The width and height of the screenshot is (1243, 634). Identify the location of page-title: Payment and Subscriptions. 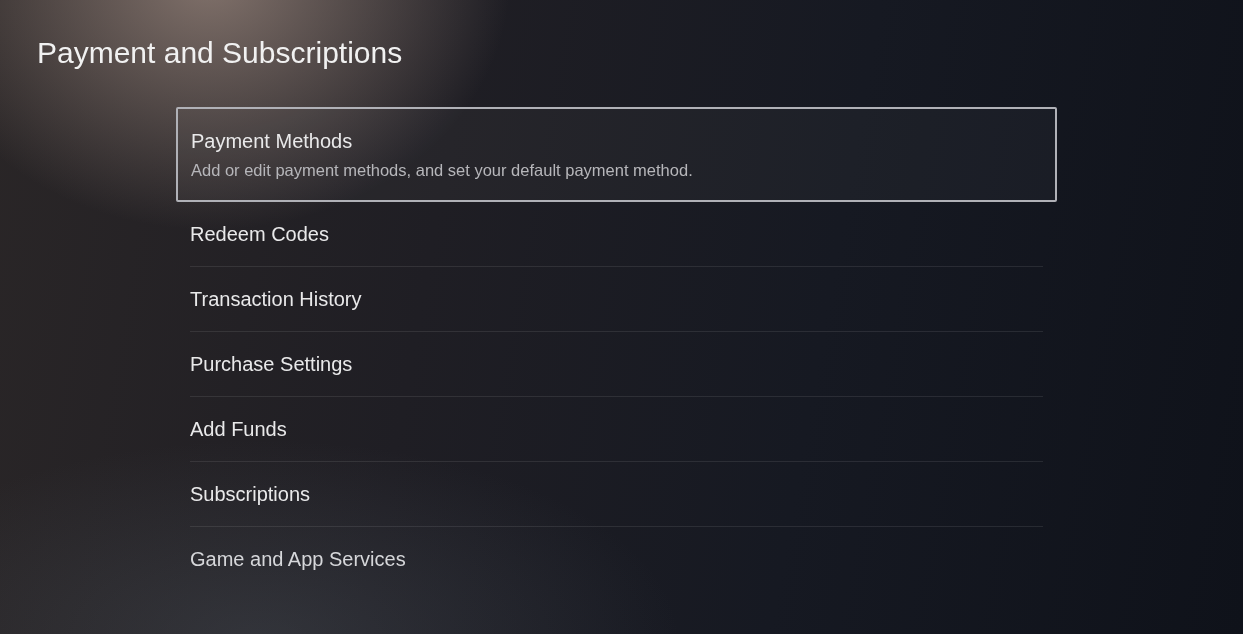
(220, 53).